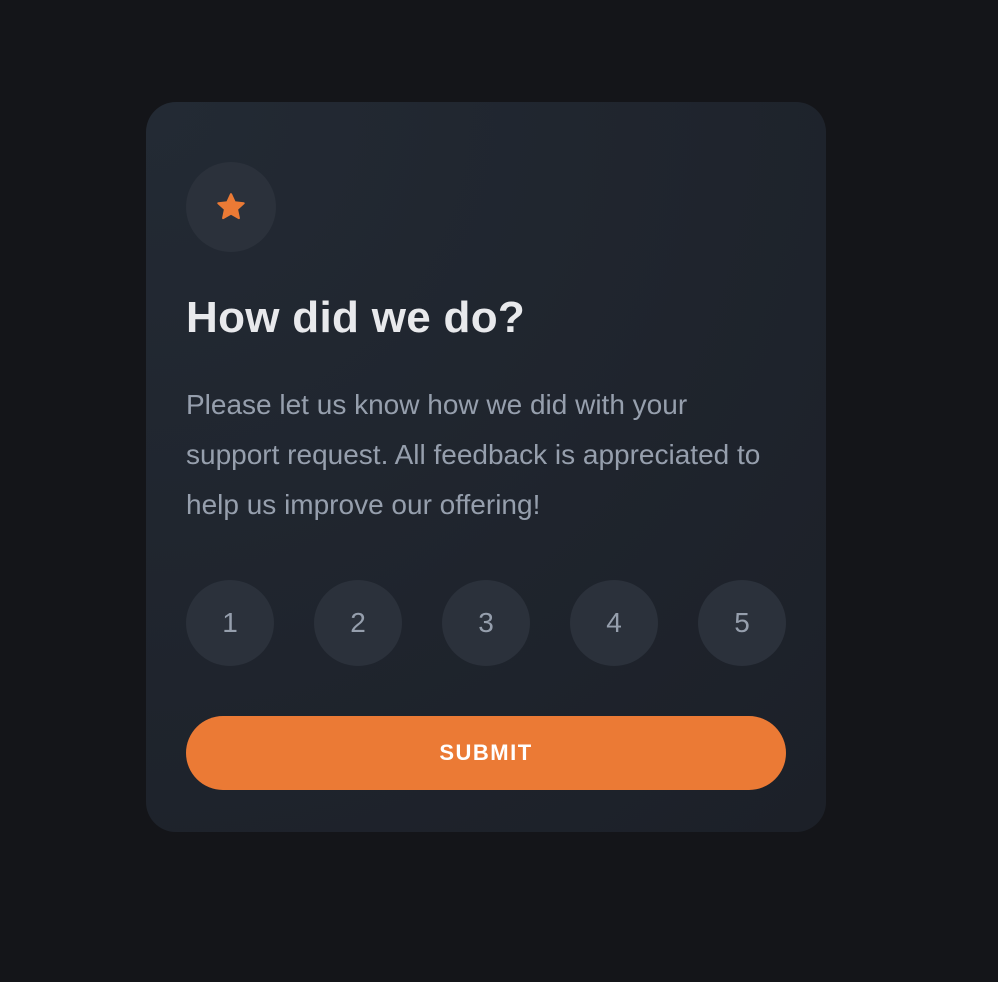 The image size is (998, 982). What do you see at coordinates (614, 623) in the screenshot?
I see `rating-button-4: 4` at bounding box center [614, 623].